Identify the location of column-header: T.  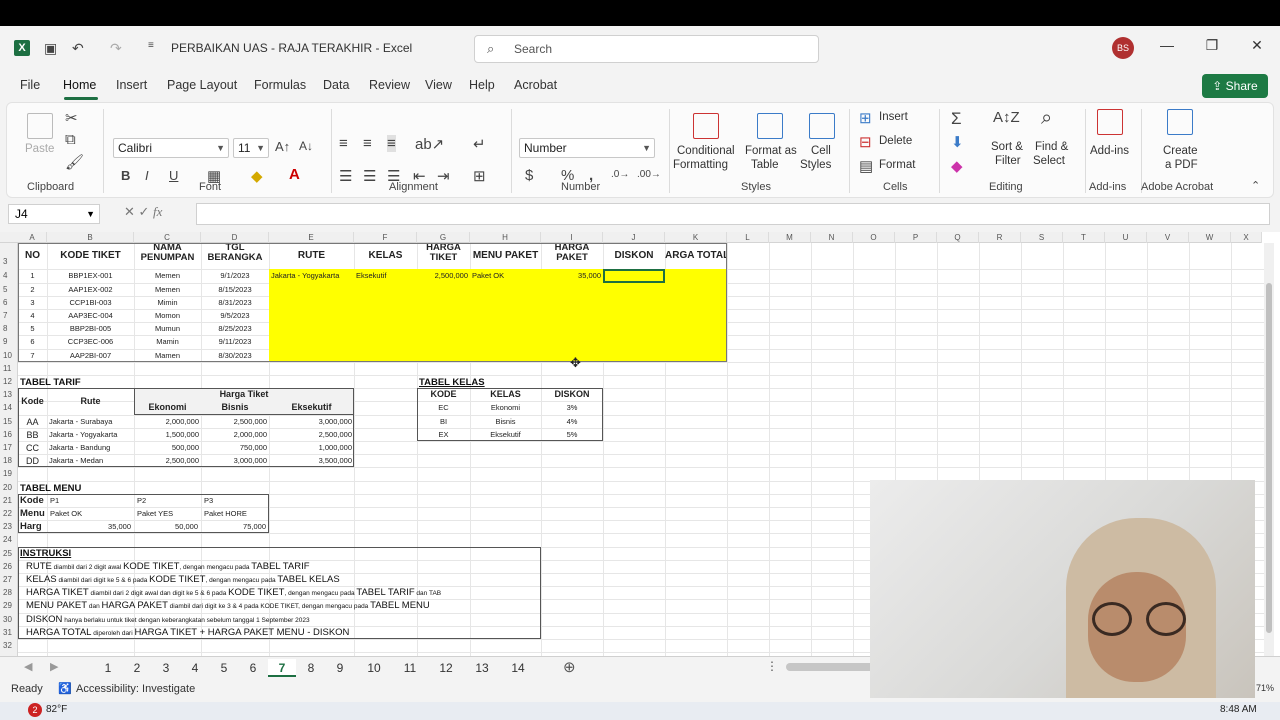
(1084, 237).